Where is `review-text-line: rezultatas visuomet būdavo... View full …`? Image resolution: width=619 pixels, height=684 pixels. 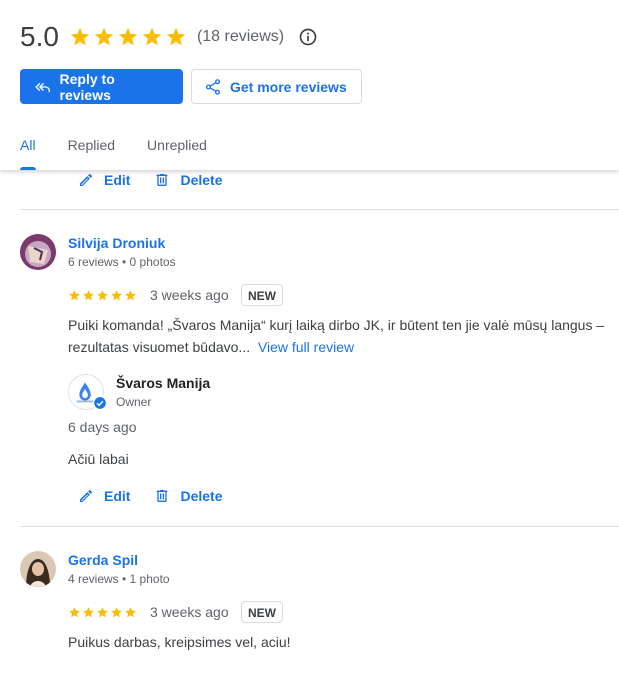
review-text-line: rezultatas visuomet būdavo... View full … is located at coordinates (336, 347).